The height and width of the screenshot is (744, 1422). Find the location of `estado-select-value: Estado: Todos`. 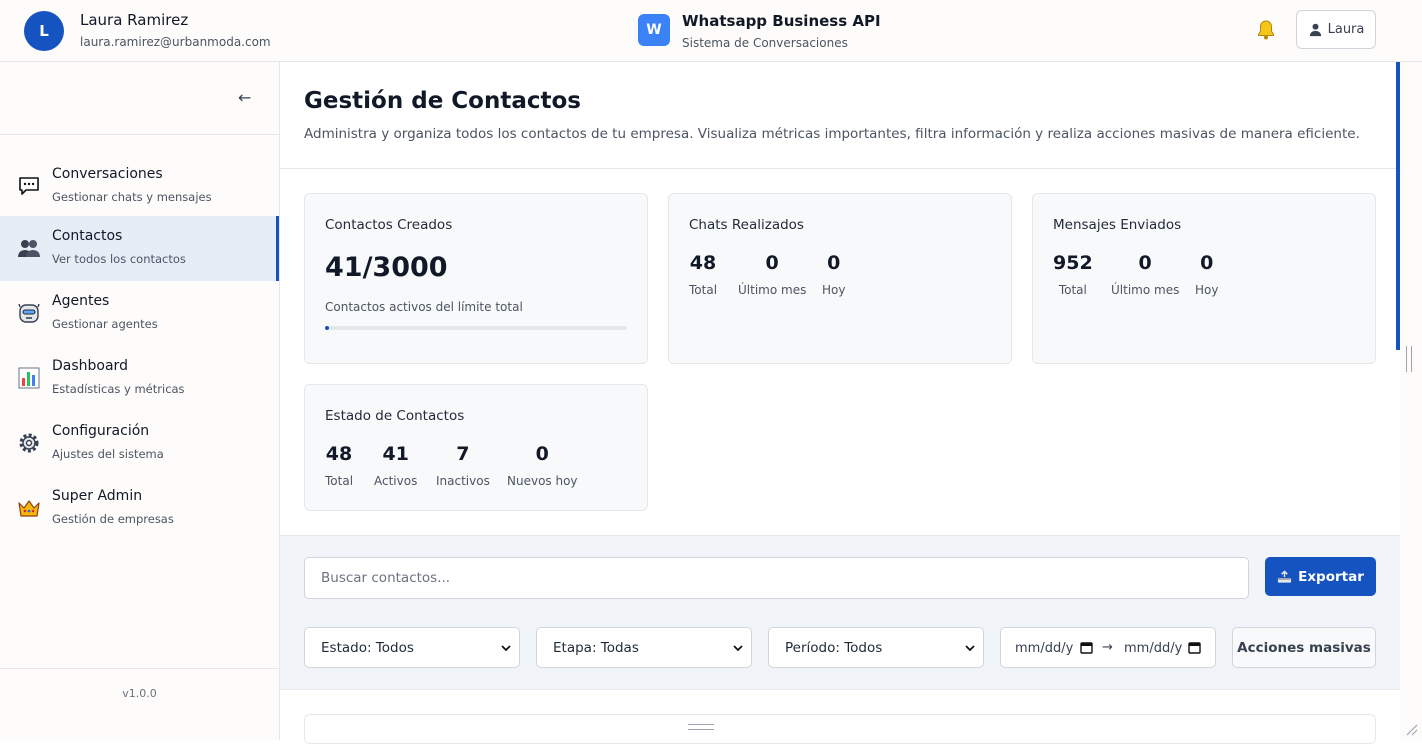

estado-select-value: Estado: Todos is located at coordinates (367, 647).